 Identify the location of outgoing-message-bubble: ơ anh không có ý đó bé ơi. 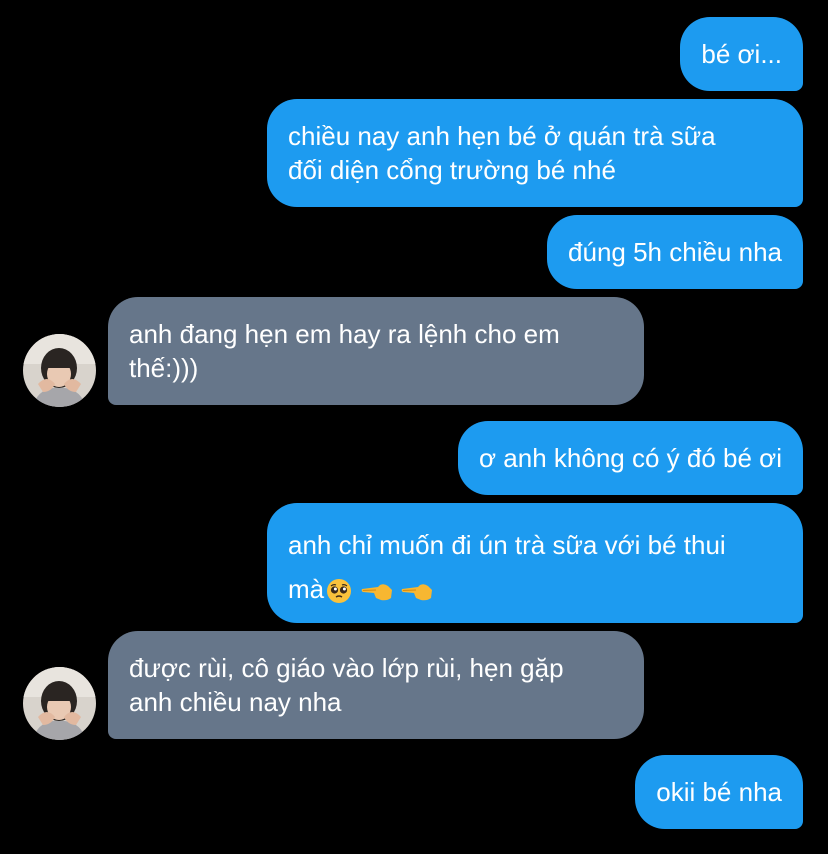
(630, 458).